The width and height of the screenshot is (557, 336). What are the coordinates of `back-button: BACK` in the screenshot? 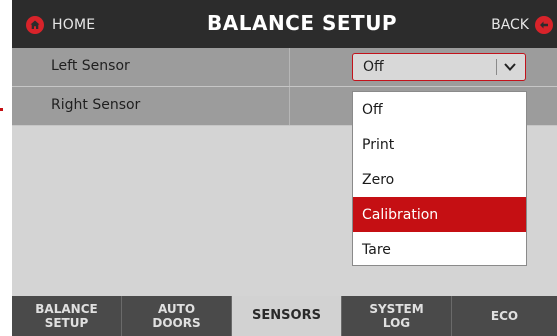 It's located at (522, 25).